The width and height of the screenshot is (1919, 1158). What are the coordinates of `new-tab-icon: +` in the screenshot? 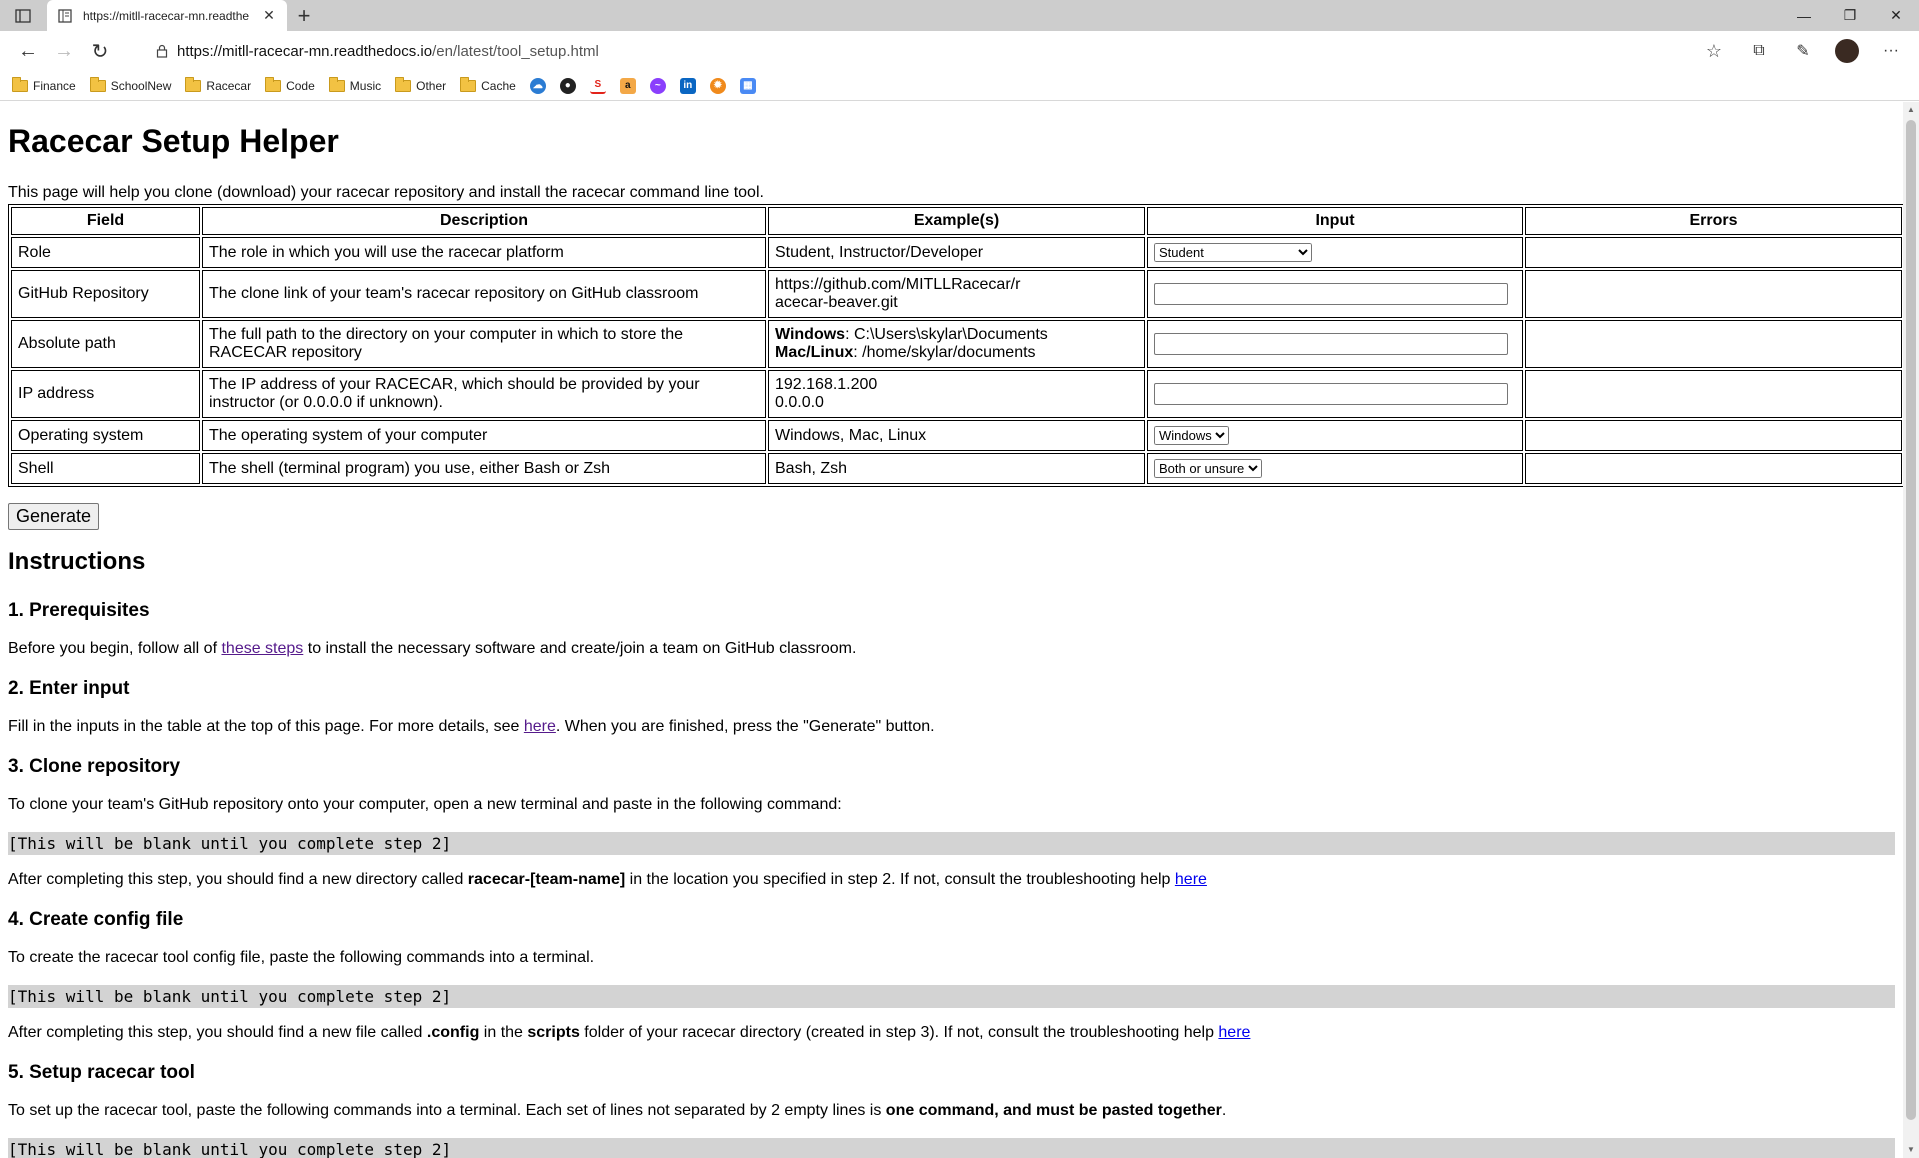 It's located at (304, 16).